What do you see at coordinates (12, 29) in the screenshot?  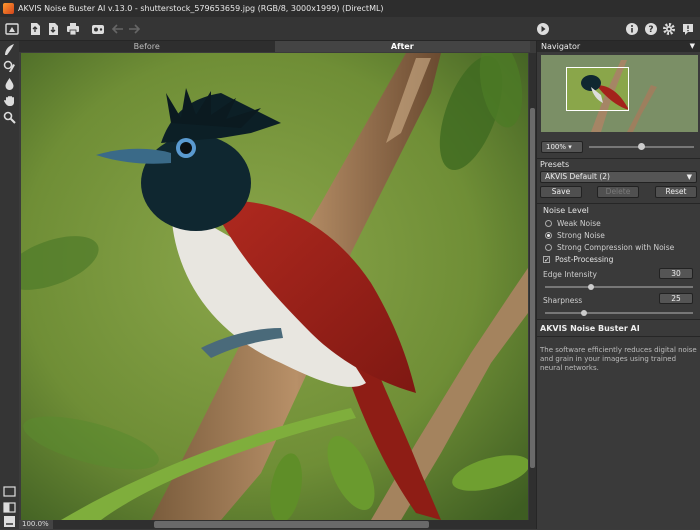 I see `workspace-icon` at bounding box center [12, 29].